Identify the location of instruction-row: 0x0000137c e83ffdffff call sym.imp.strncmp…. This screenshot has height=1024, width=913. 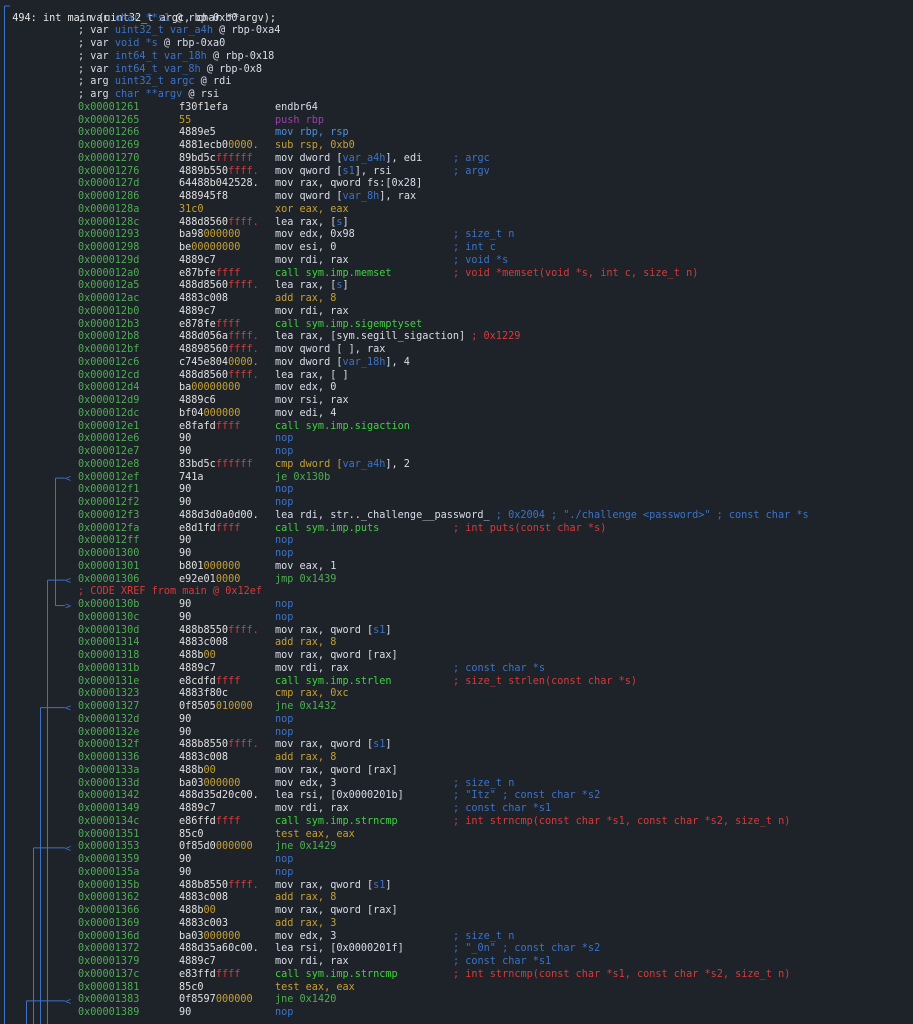
(456, 975).